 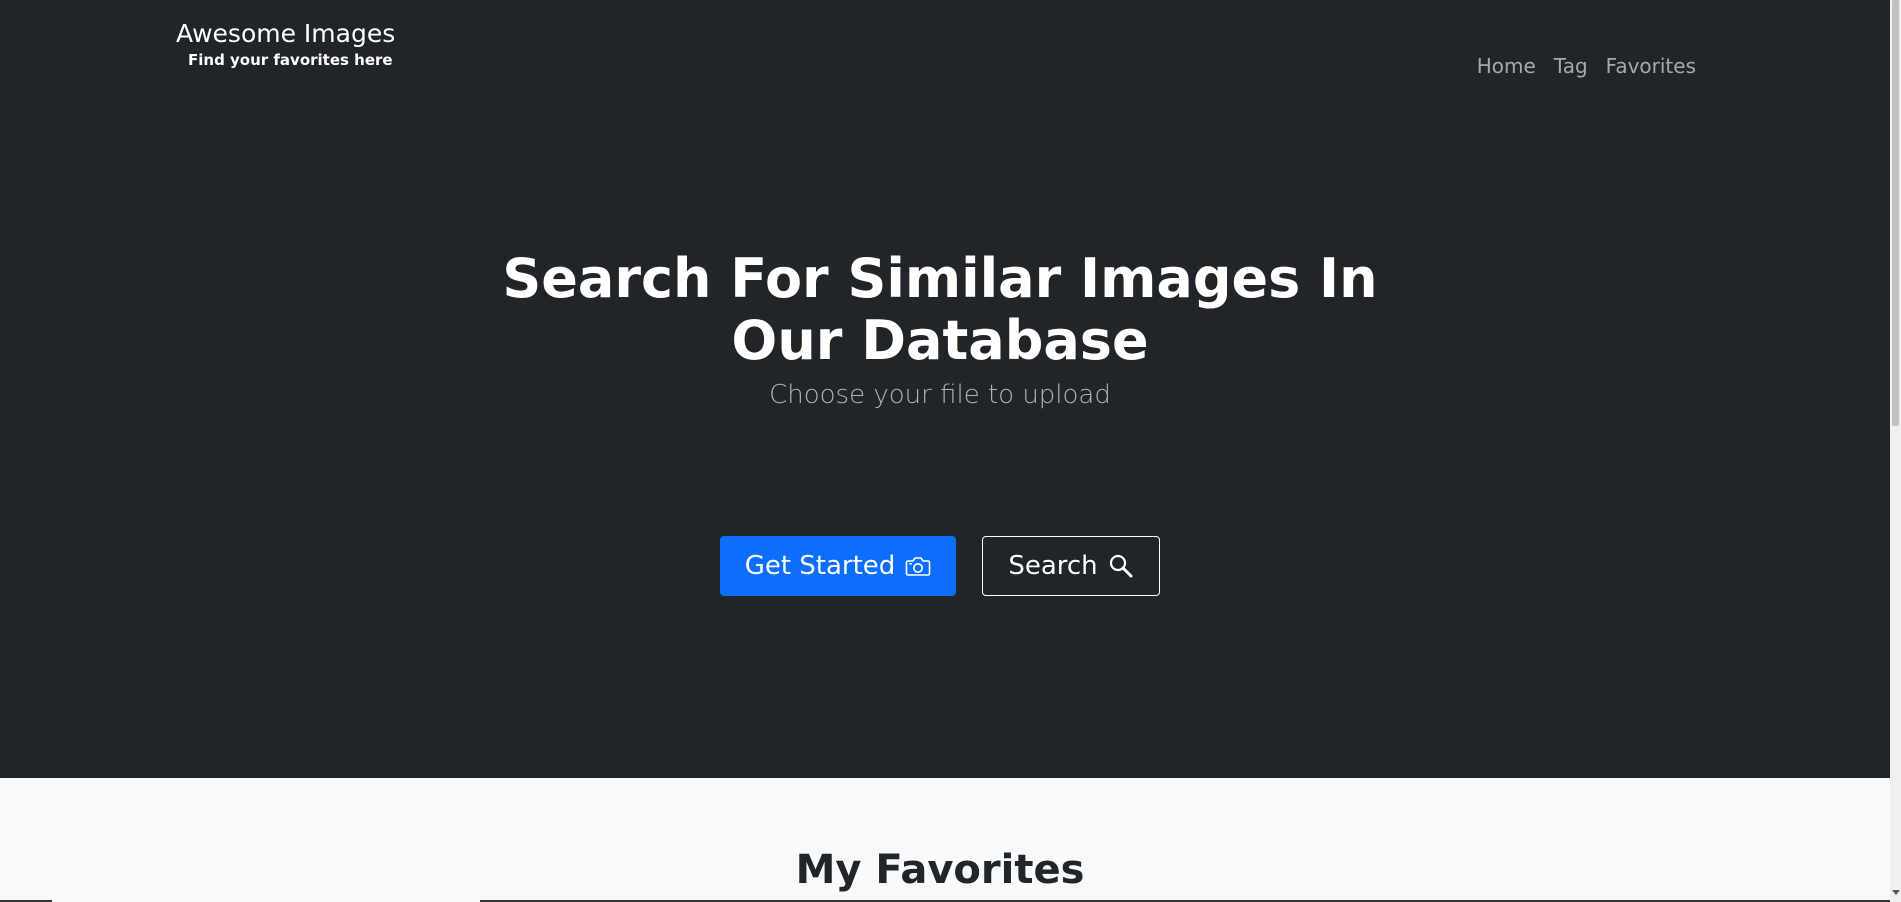 I want to click on hero-headline-line-1: Search For Similar Images In, so click(x=940, y=278).